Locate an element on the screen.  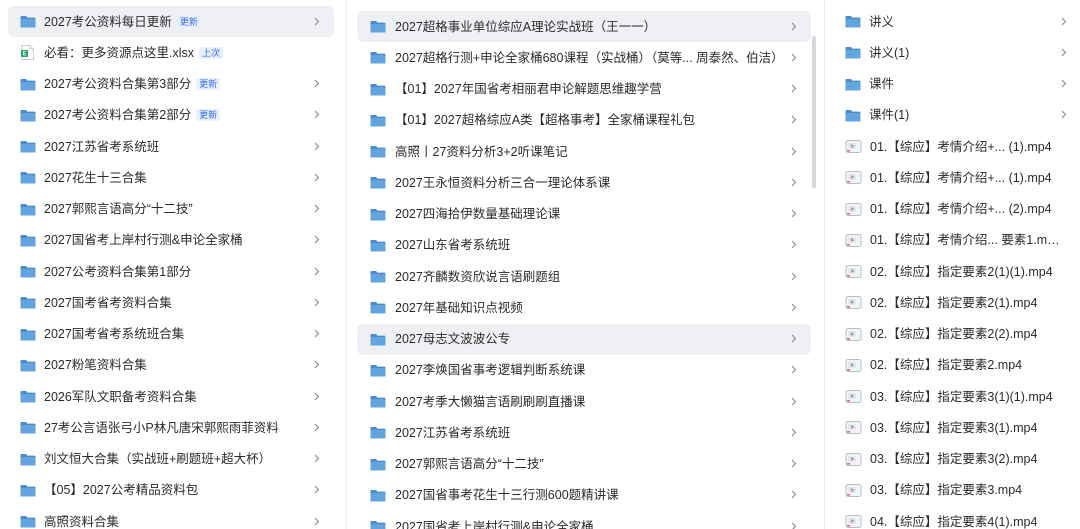
item-name: 2027李焕国省事考逻辑判断系统课 is located at coordinates (490, 370).